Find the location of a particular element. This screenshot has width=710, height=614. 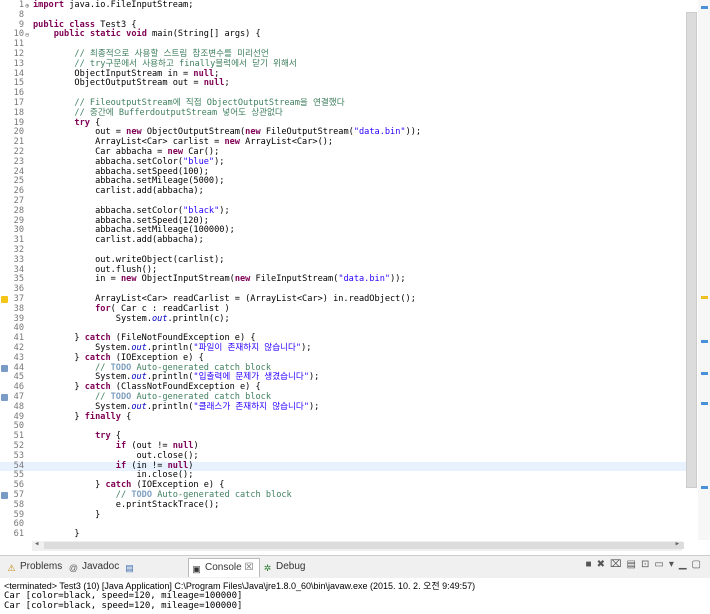

tab-problems: ⚠ Problems is located at coordinates (34, 567).